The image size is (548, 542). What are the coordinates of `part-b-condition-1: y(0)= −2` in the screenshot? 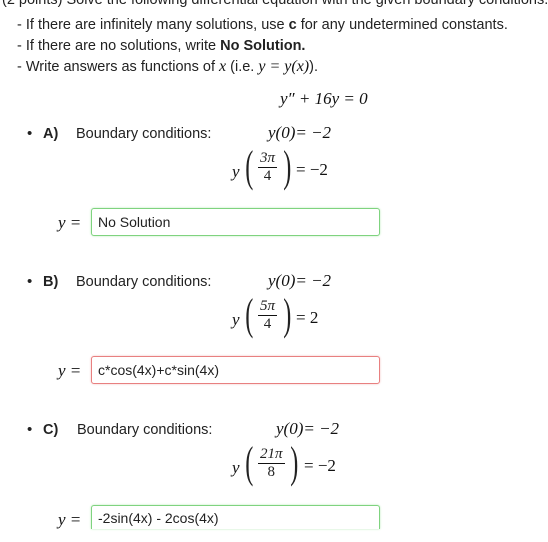 It's located at (299, 281).